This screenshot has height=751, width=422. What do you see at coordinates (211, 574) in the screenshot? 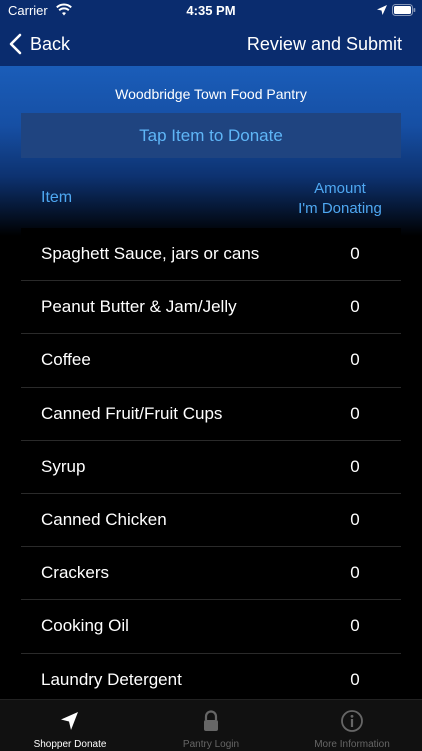
I see `list-item: Crackers 0` at bounding box center [211, 574].